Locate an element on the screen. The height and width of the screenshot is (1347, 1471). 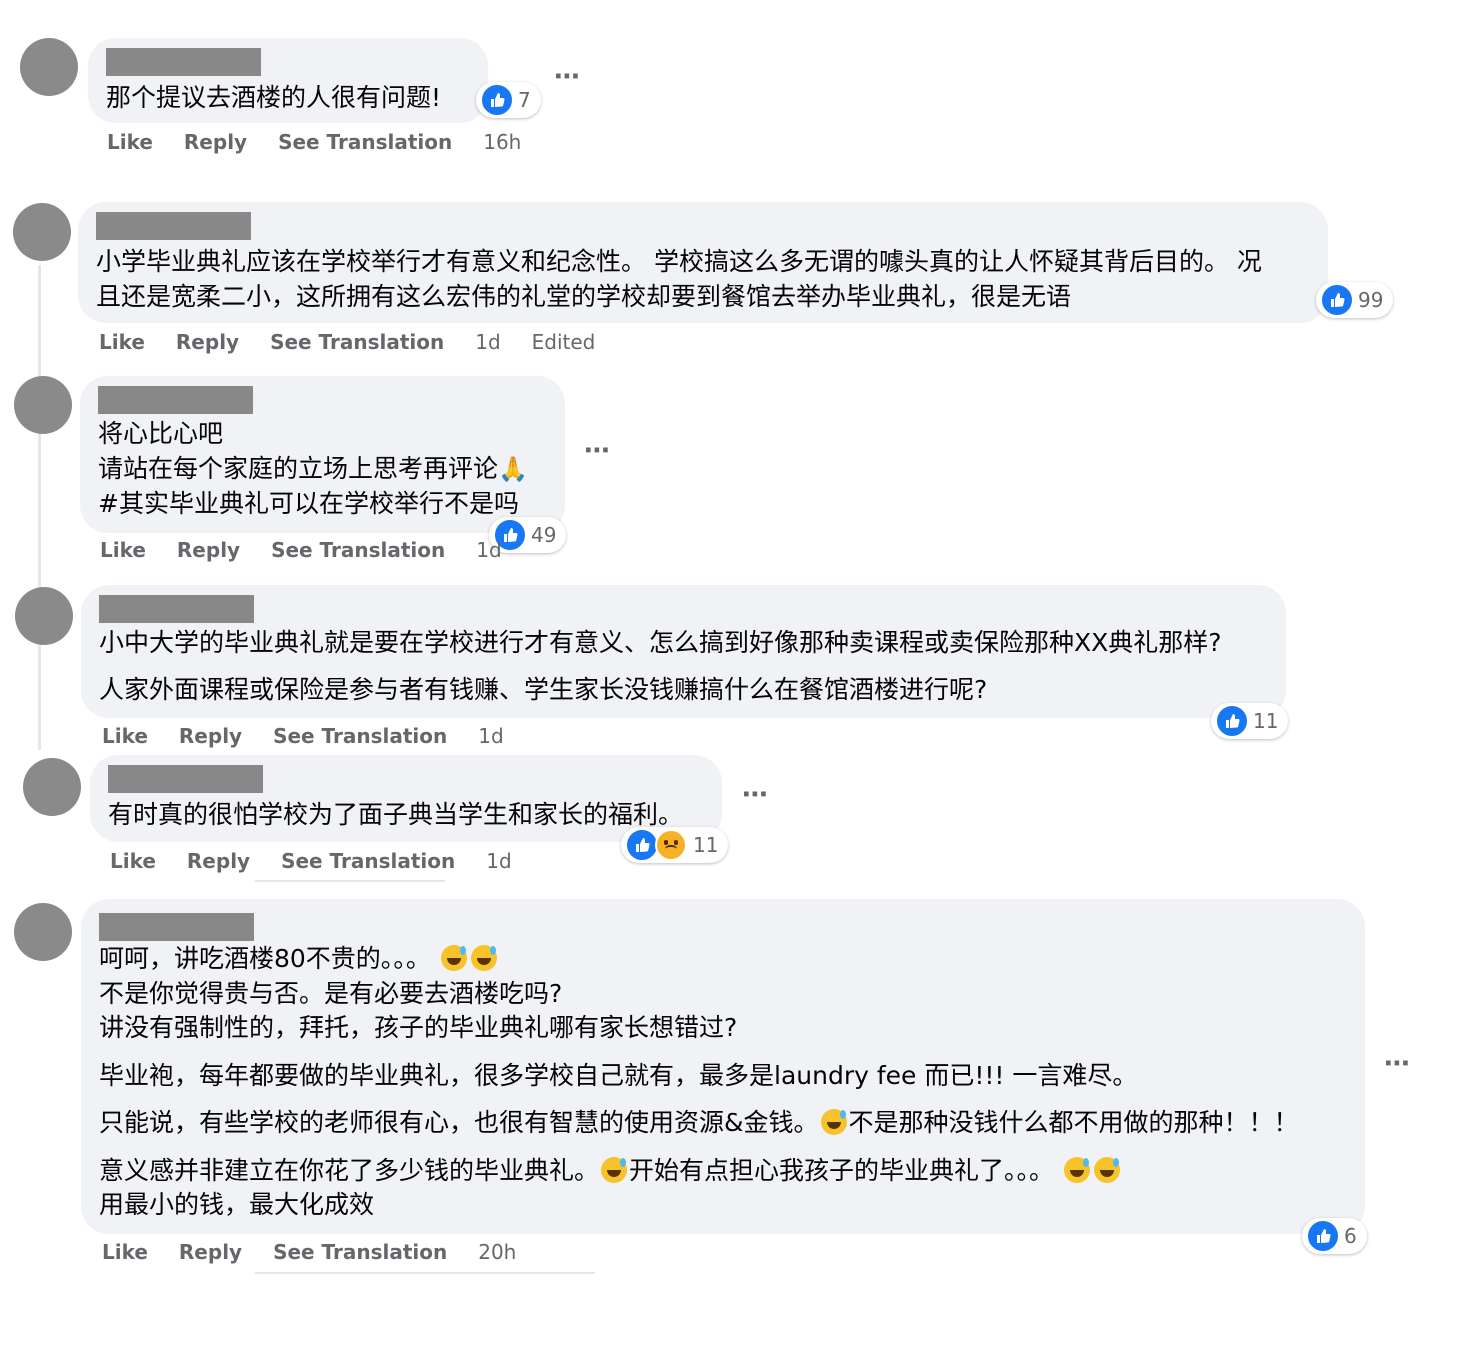
timestamp: 20h is located at coordinates (497, 1252).